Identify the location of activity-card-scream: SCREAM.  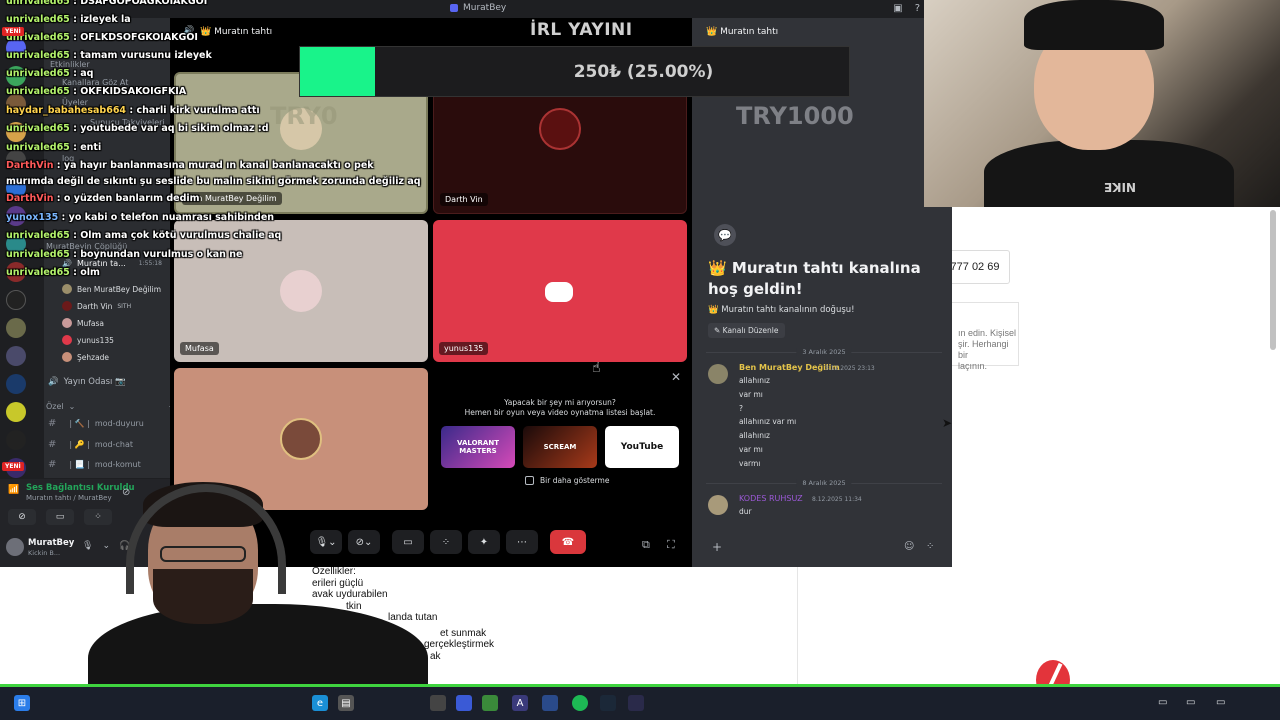
(560, 447).